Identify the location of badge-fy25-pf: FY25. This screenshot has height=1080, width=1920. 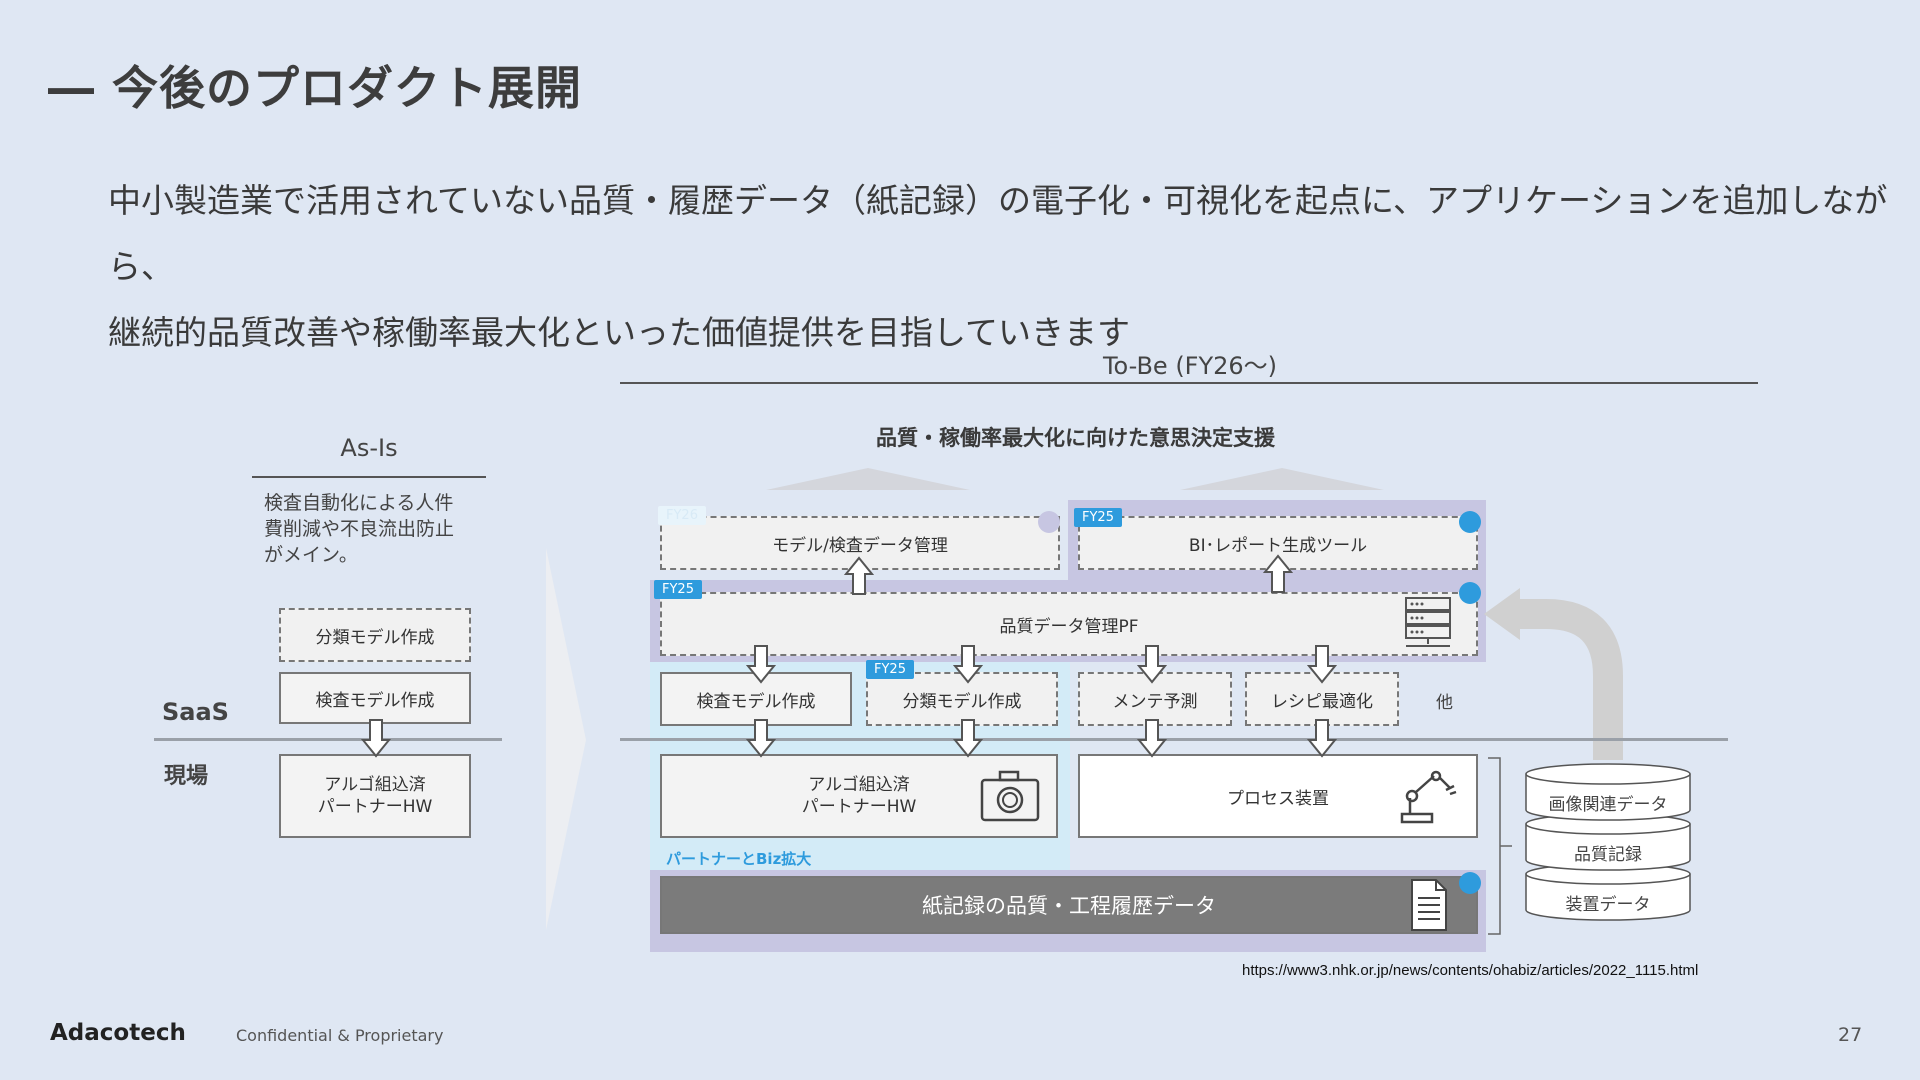
(678, 589).